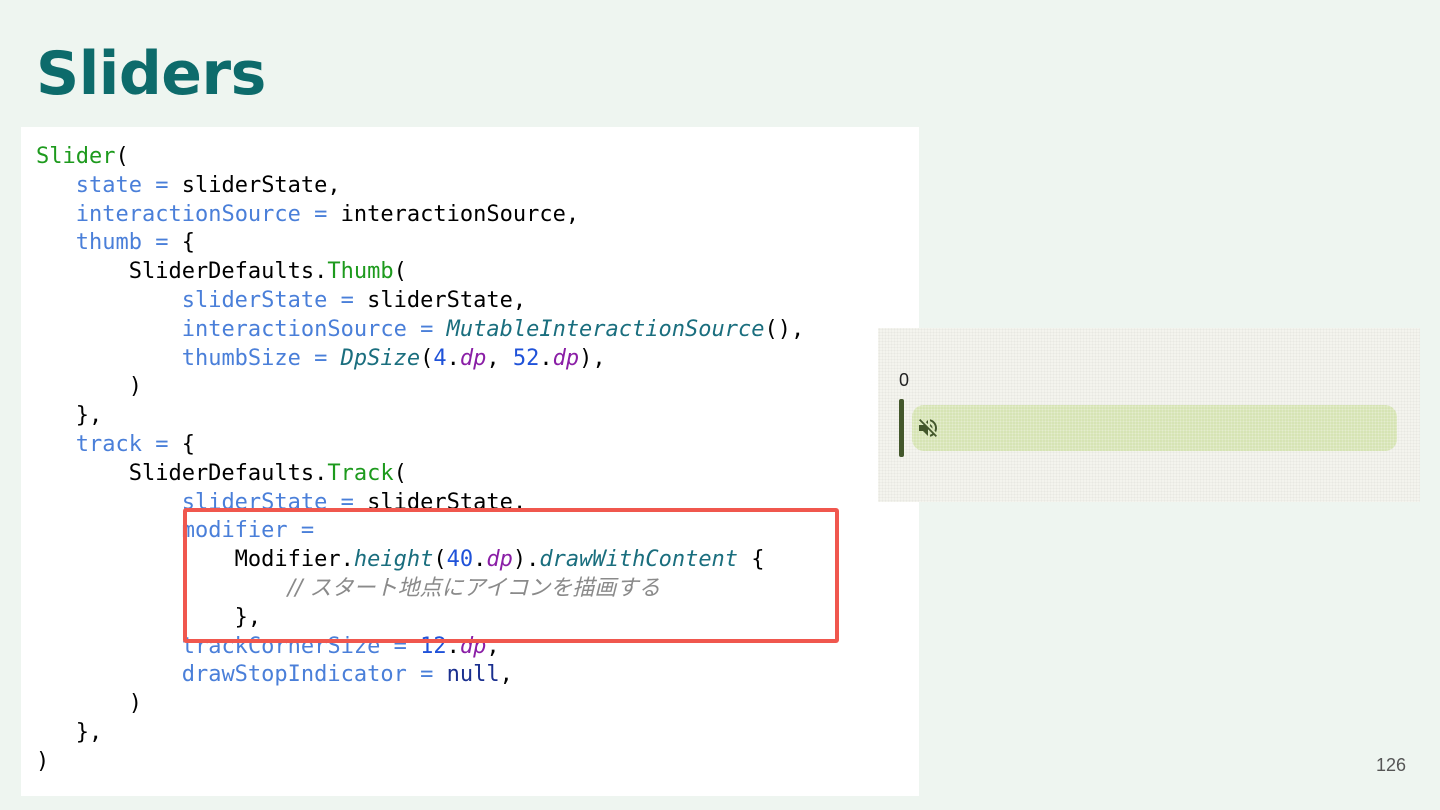 This screenshot has width=1440, height=810. Describe the element at coordinates (460, 214) in the screenshot. I see `code-token: interactionSource,` at that location.